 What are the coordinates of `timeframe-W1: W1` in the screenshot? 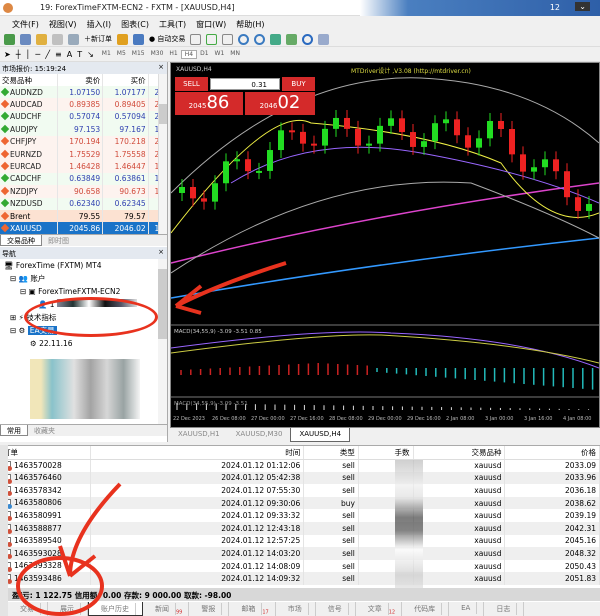 It's located at (220, 54).